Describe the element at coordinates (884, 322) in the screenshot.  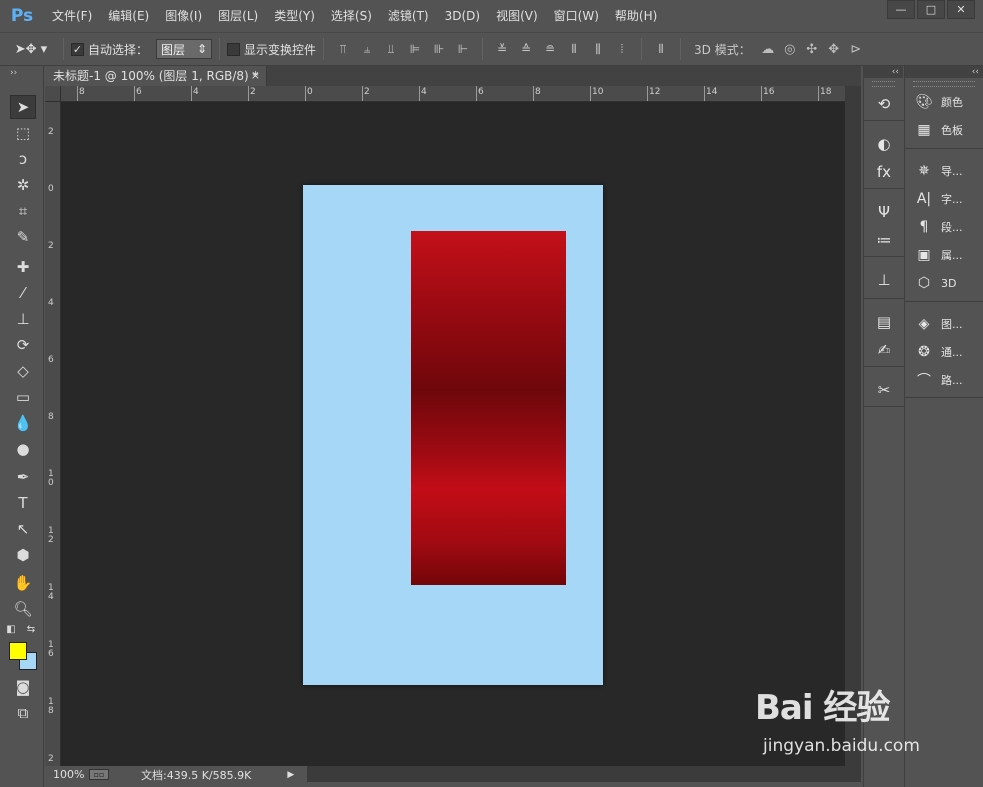
I see `info-panel-icon: ▤` at that location.